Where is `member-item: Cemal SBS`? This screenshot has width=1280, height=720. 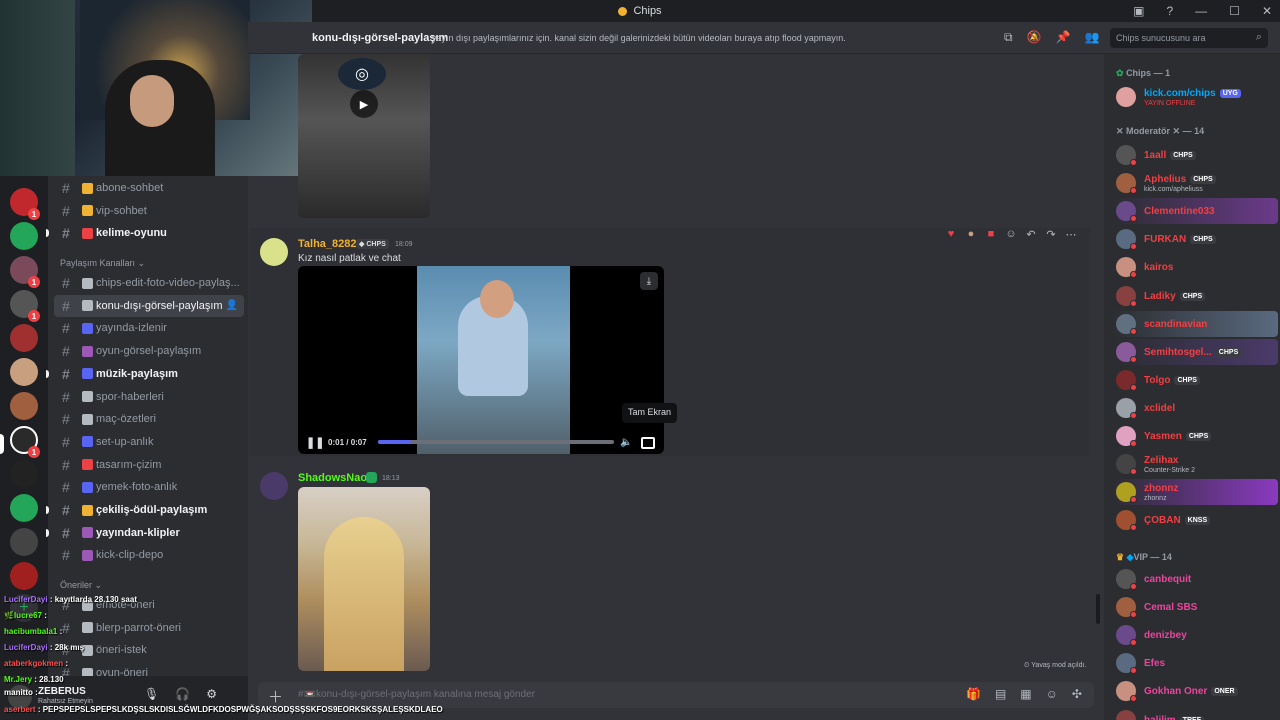
member-item: Cemal SBS is located at coordinates (1195, 607).